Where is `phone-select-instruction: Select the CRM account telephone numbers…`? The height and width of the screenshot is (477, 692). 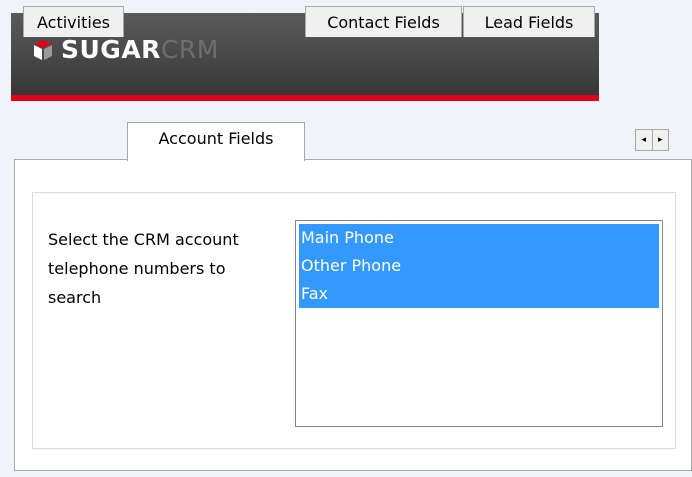 phone-select-instruction: Select the CRM account telephone numbers… is located at coordinates (143, 268).